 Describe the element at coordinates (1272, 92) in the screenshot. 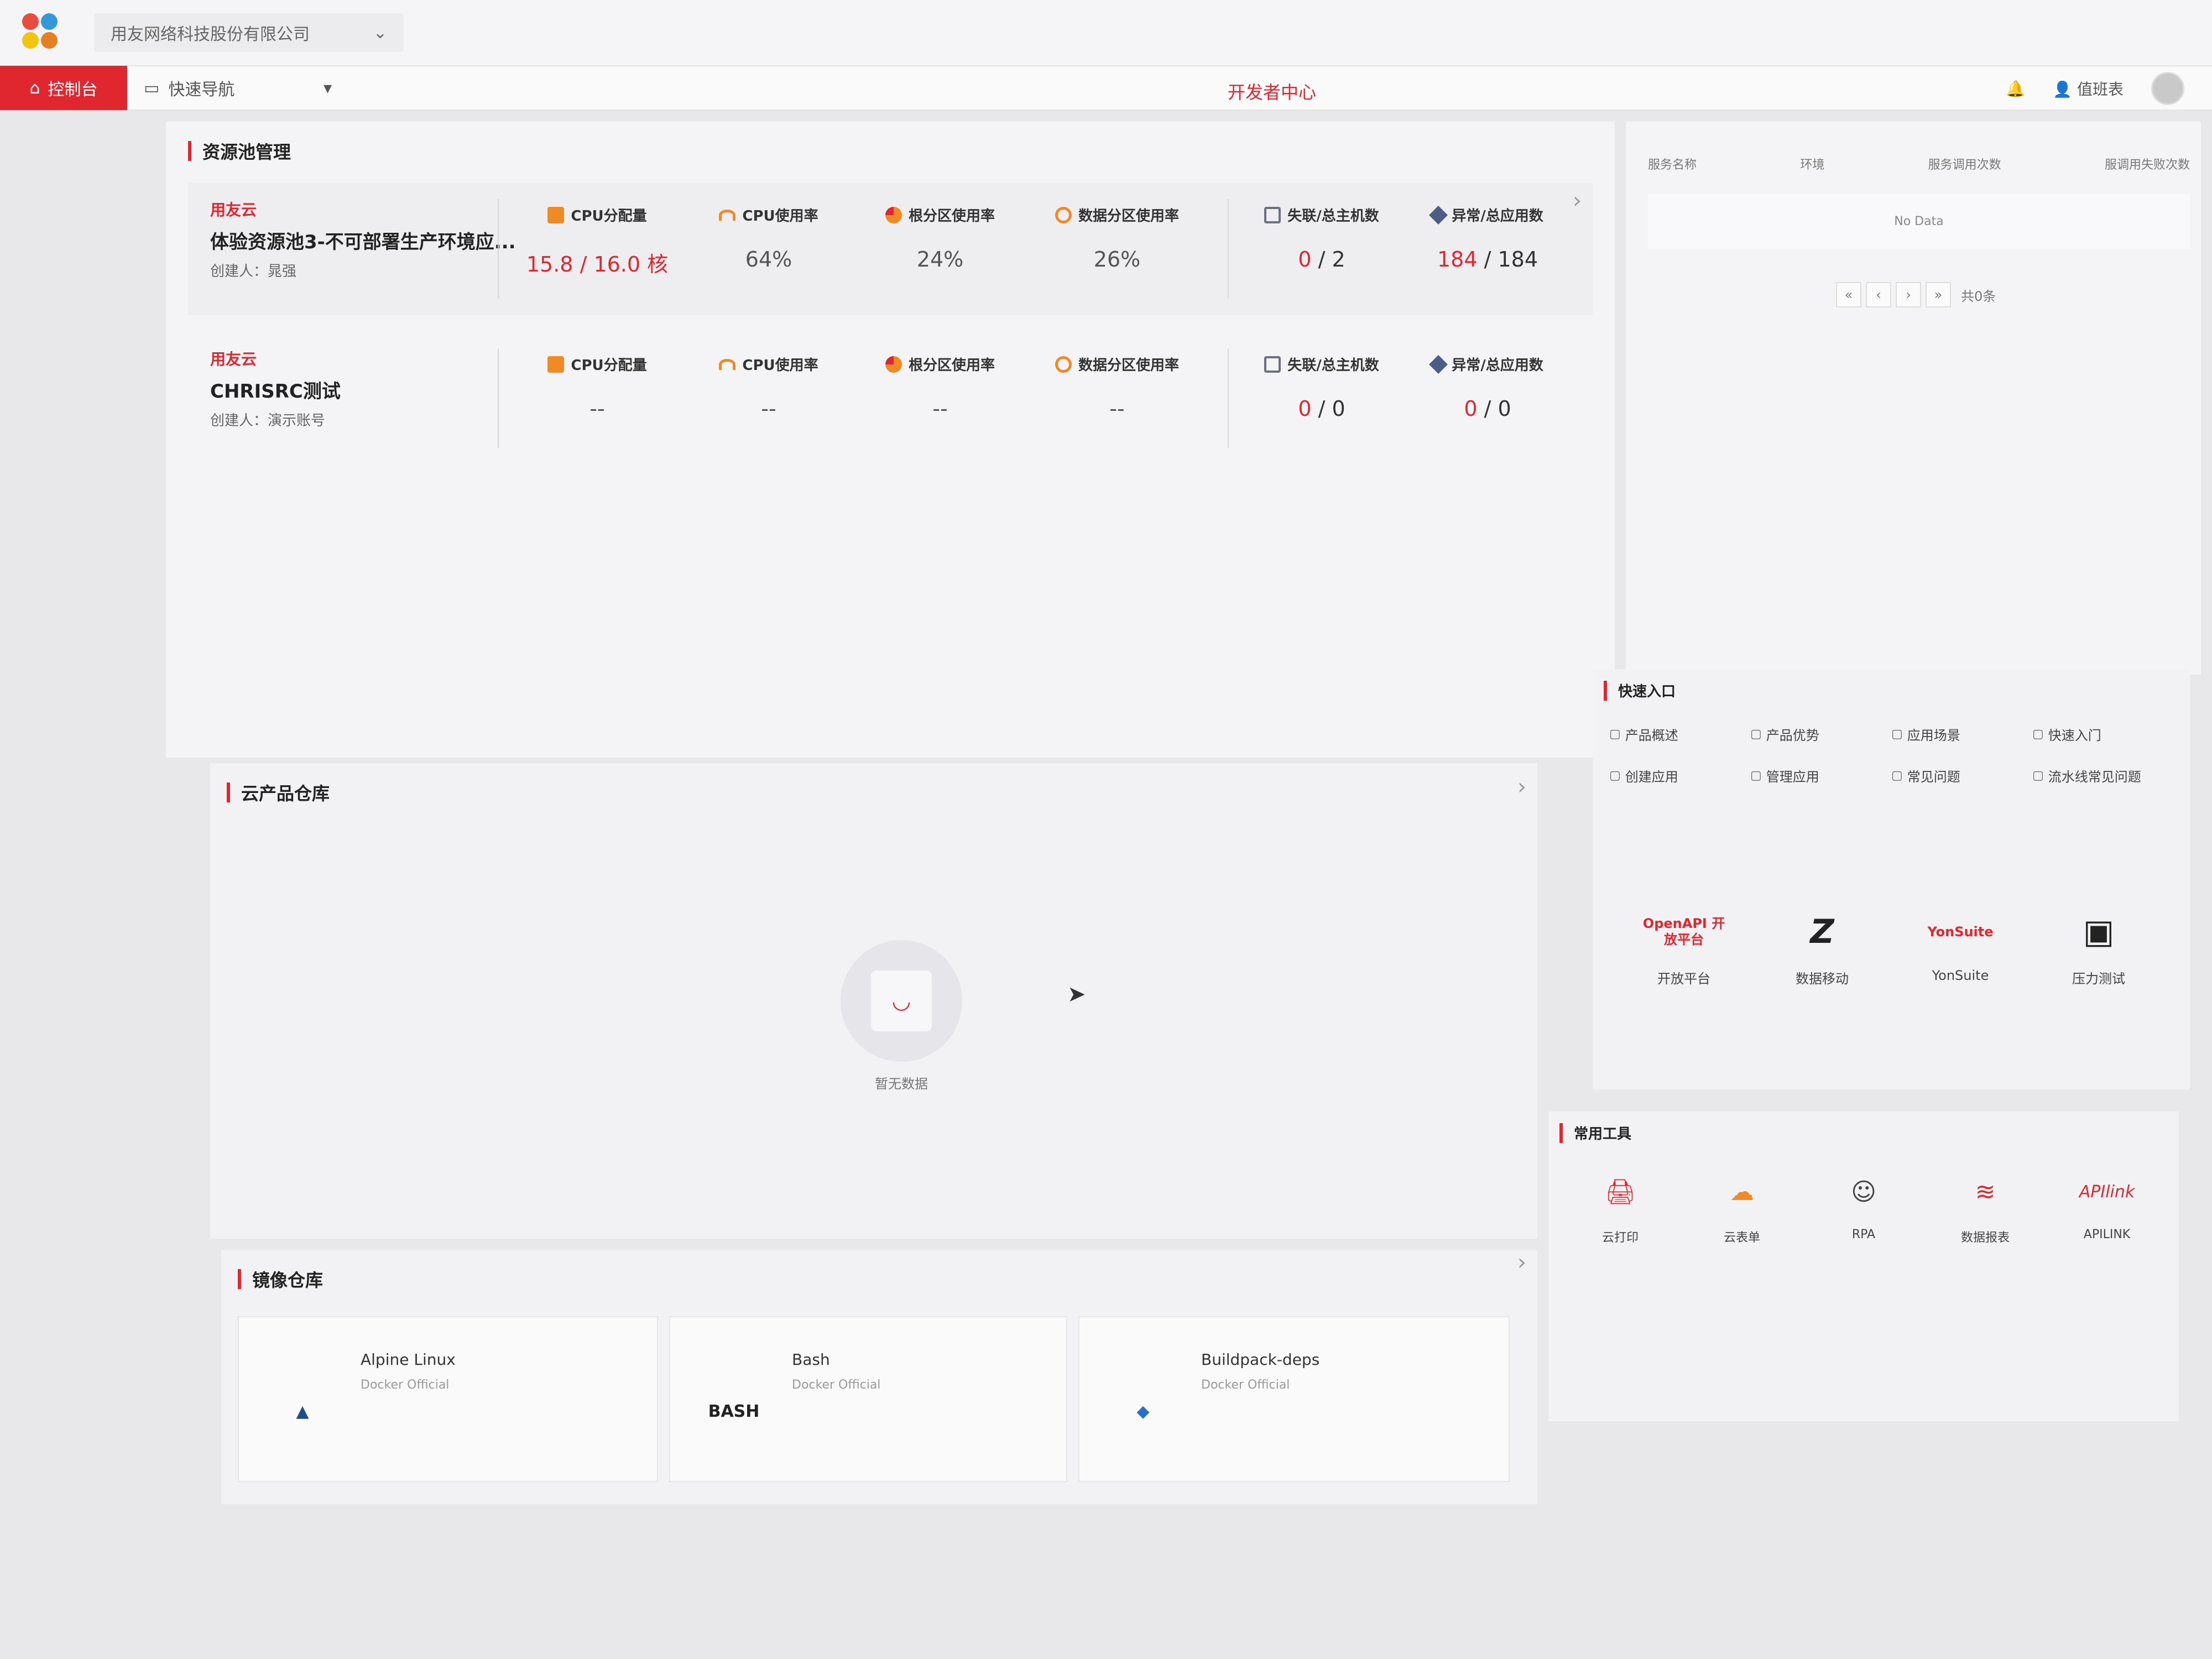

I see `page-title: 开发者中心` at that location.